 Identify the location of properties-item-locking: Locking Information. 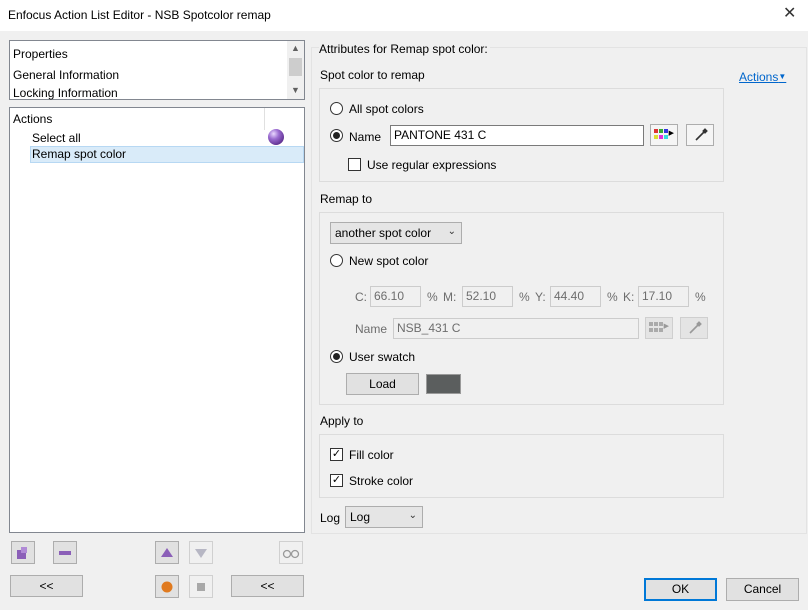
(65, 93).